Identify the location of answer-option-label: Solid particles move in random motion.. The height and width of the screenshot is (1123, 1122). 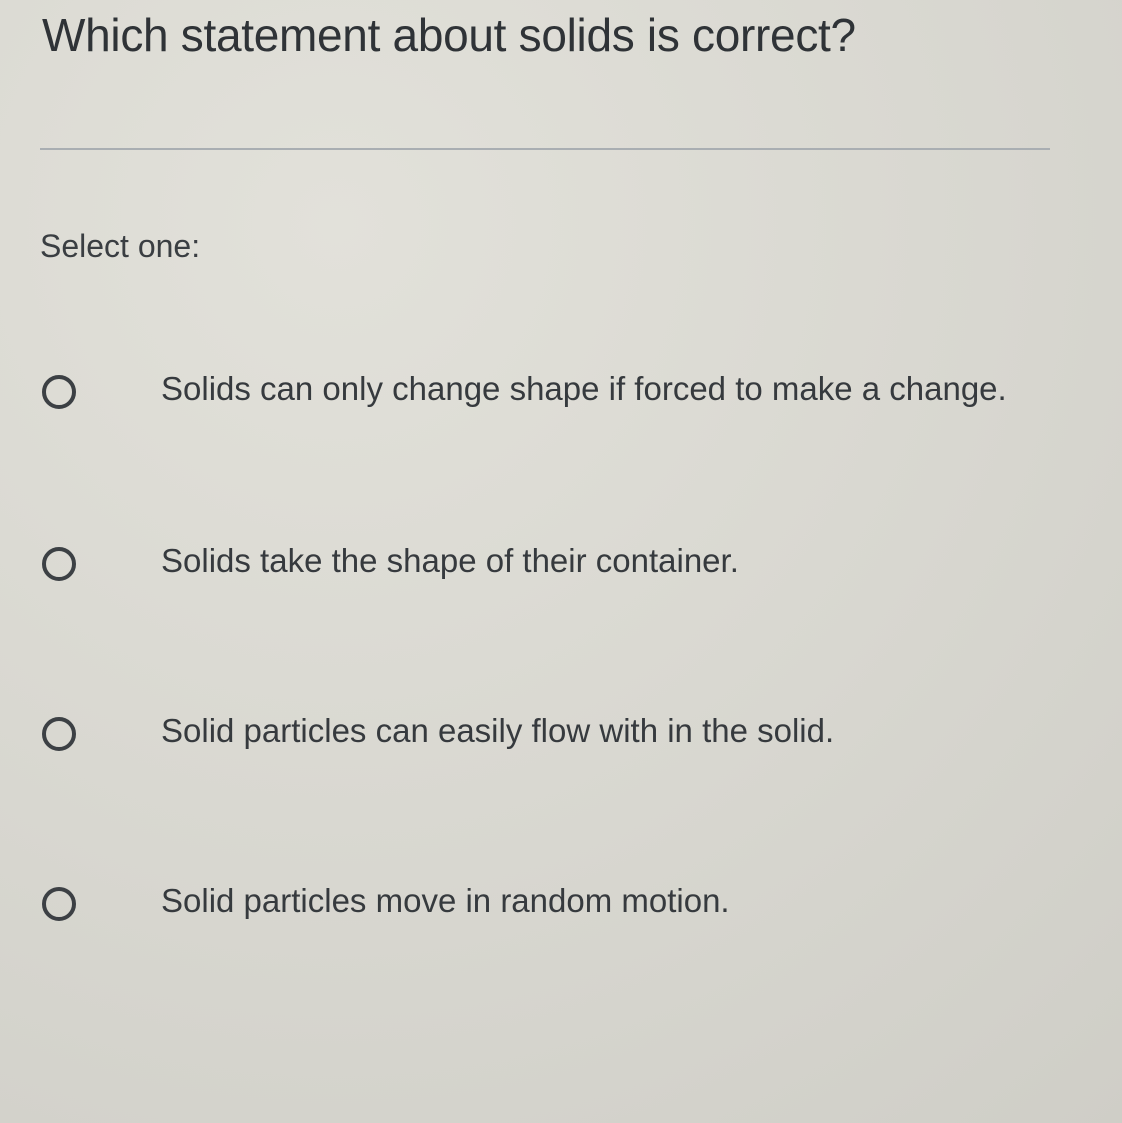
(445, 901).